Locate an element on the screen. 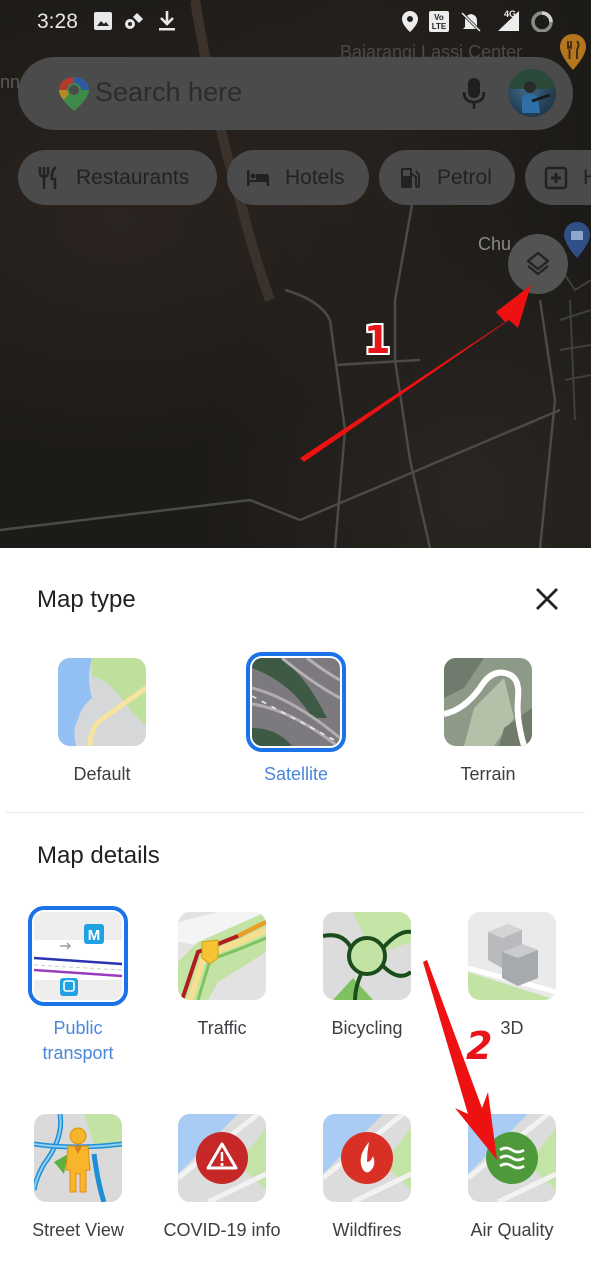 This screenshot has width=591, height=1280. svg-text: LTE is located at coordinates (439, 26).